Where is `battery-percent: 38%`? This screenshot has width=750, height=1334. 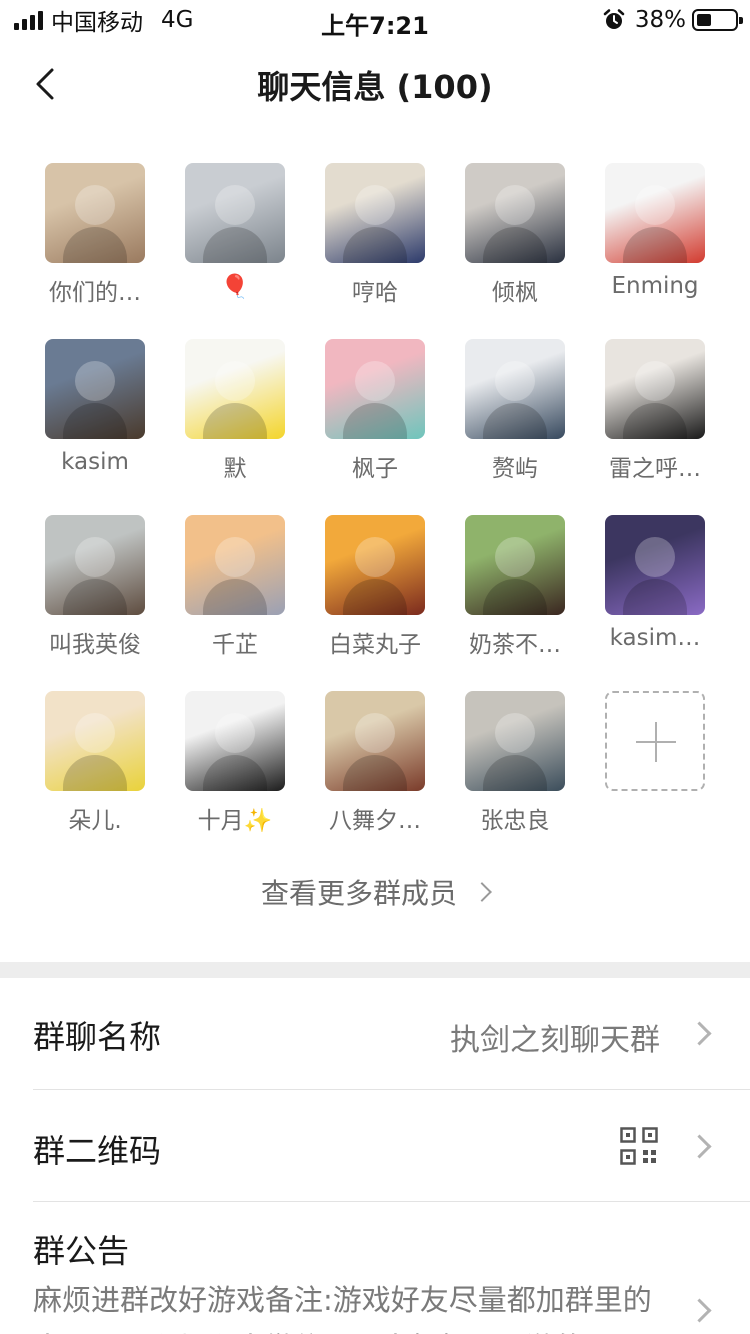 battery-percent: 38% is located at coordinates (660, 20).